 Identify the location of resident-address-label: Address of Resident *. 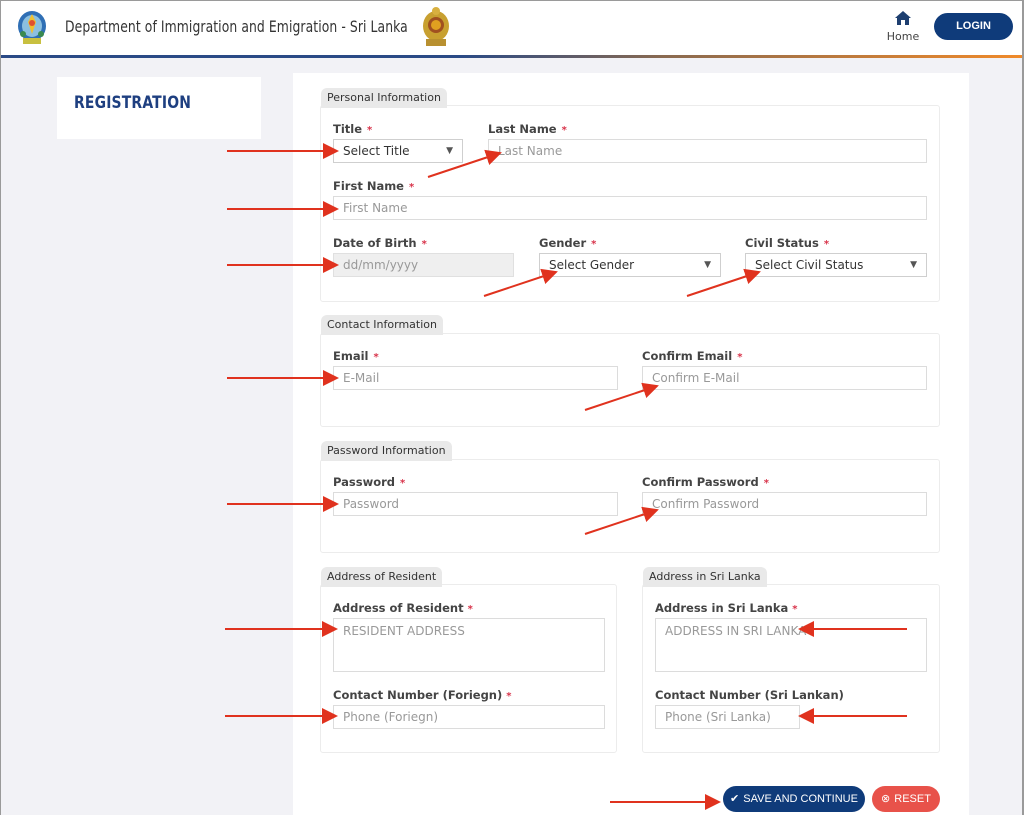
(403, 608).